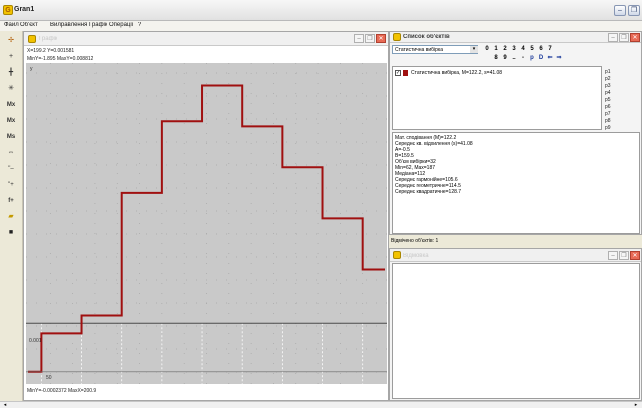 The height and width of the screenshot is (408, 642). What do you see at coordinates (505, 49) in the screenshot?
I see `num-button-2: 2` at bounding box center [505, 49].